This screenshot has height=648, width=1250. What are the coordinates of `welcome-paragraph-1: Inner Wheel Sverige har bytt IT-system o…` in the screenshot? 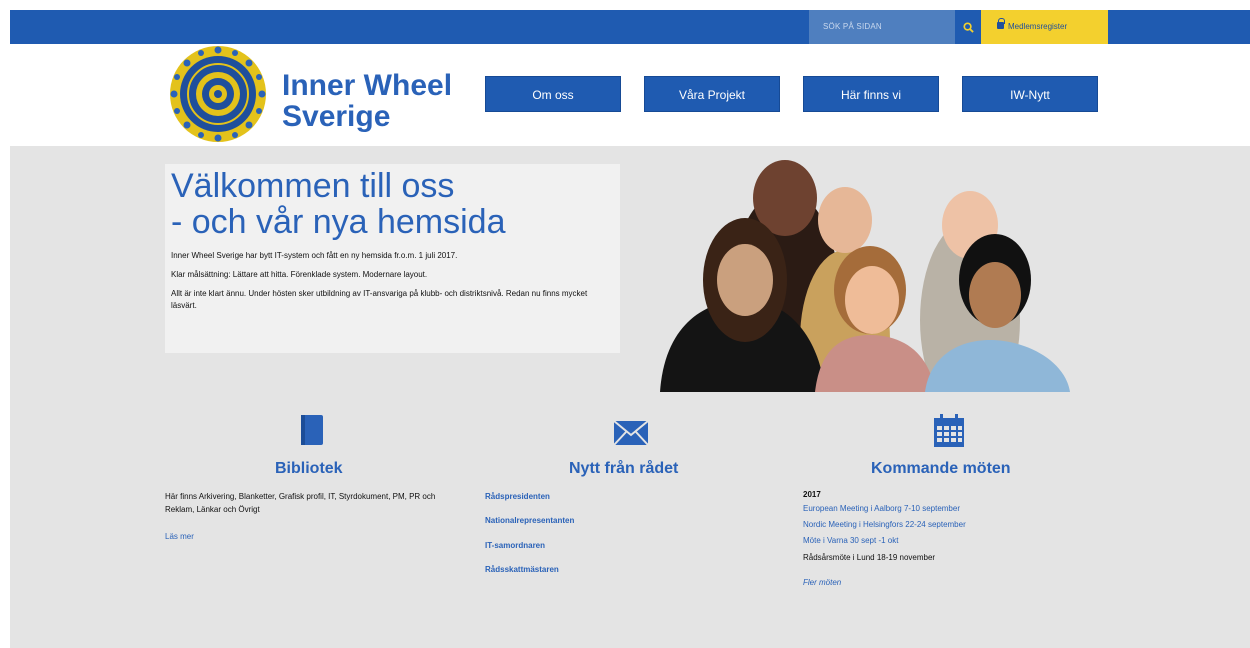 It's located at (314, 255).